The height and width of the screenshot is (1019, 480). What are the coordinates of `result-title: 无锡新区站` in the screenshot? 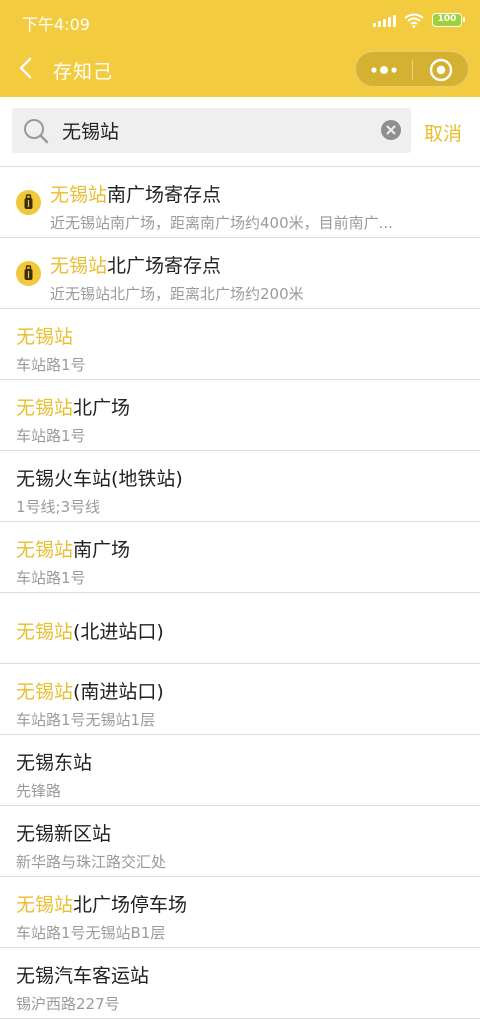 It's located at (63, 832).